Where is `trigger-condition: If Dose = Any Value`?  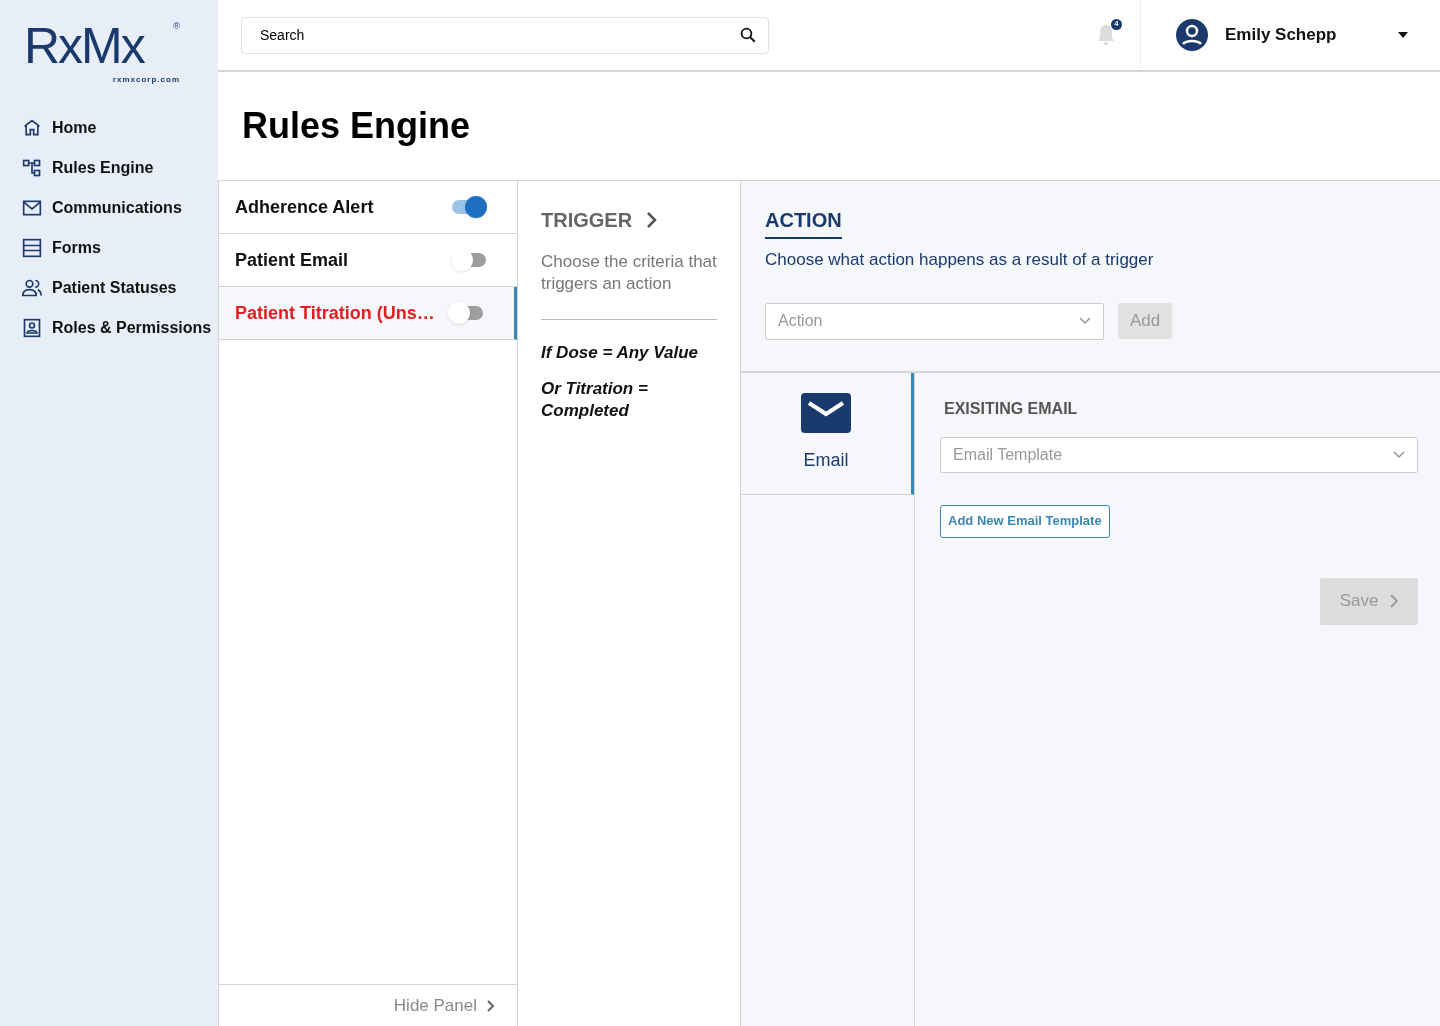 trigger-condition: If Dose = Any Value is located at coordinates (620, 353).